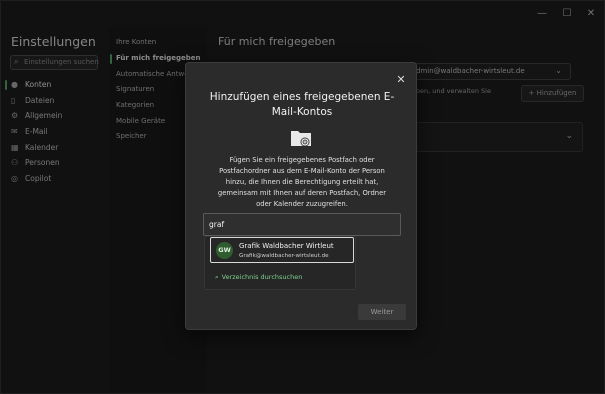 Image resolution: width=605 pixels, height=394 pixels. What do you see at coordinates (262, 277) in the screenshot?
I see `directory-search-label: Verzeichnis durchsuchen` at bounding box center [262, 277].